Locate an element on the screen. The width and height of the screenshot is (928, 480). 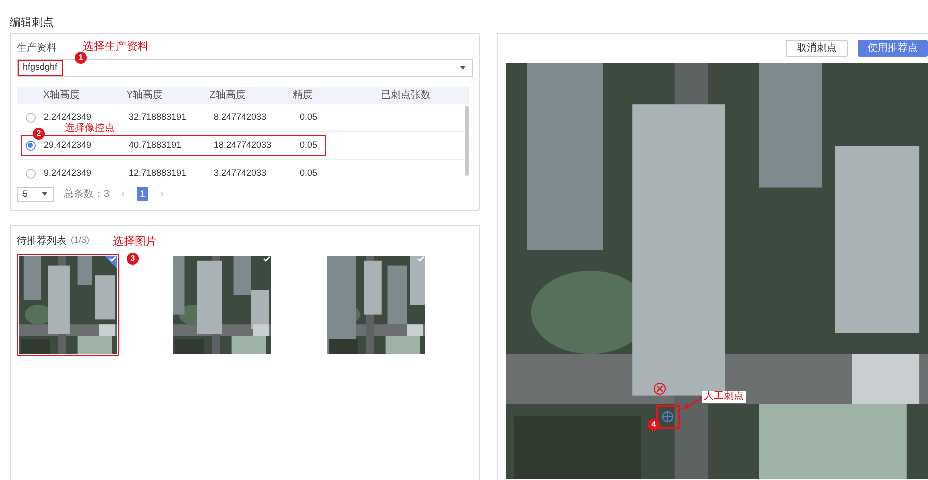
next-page-button: › is located at coordinates (162, 194).